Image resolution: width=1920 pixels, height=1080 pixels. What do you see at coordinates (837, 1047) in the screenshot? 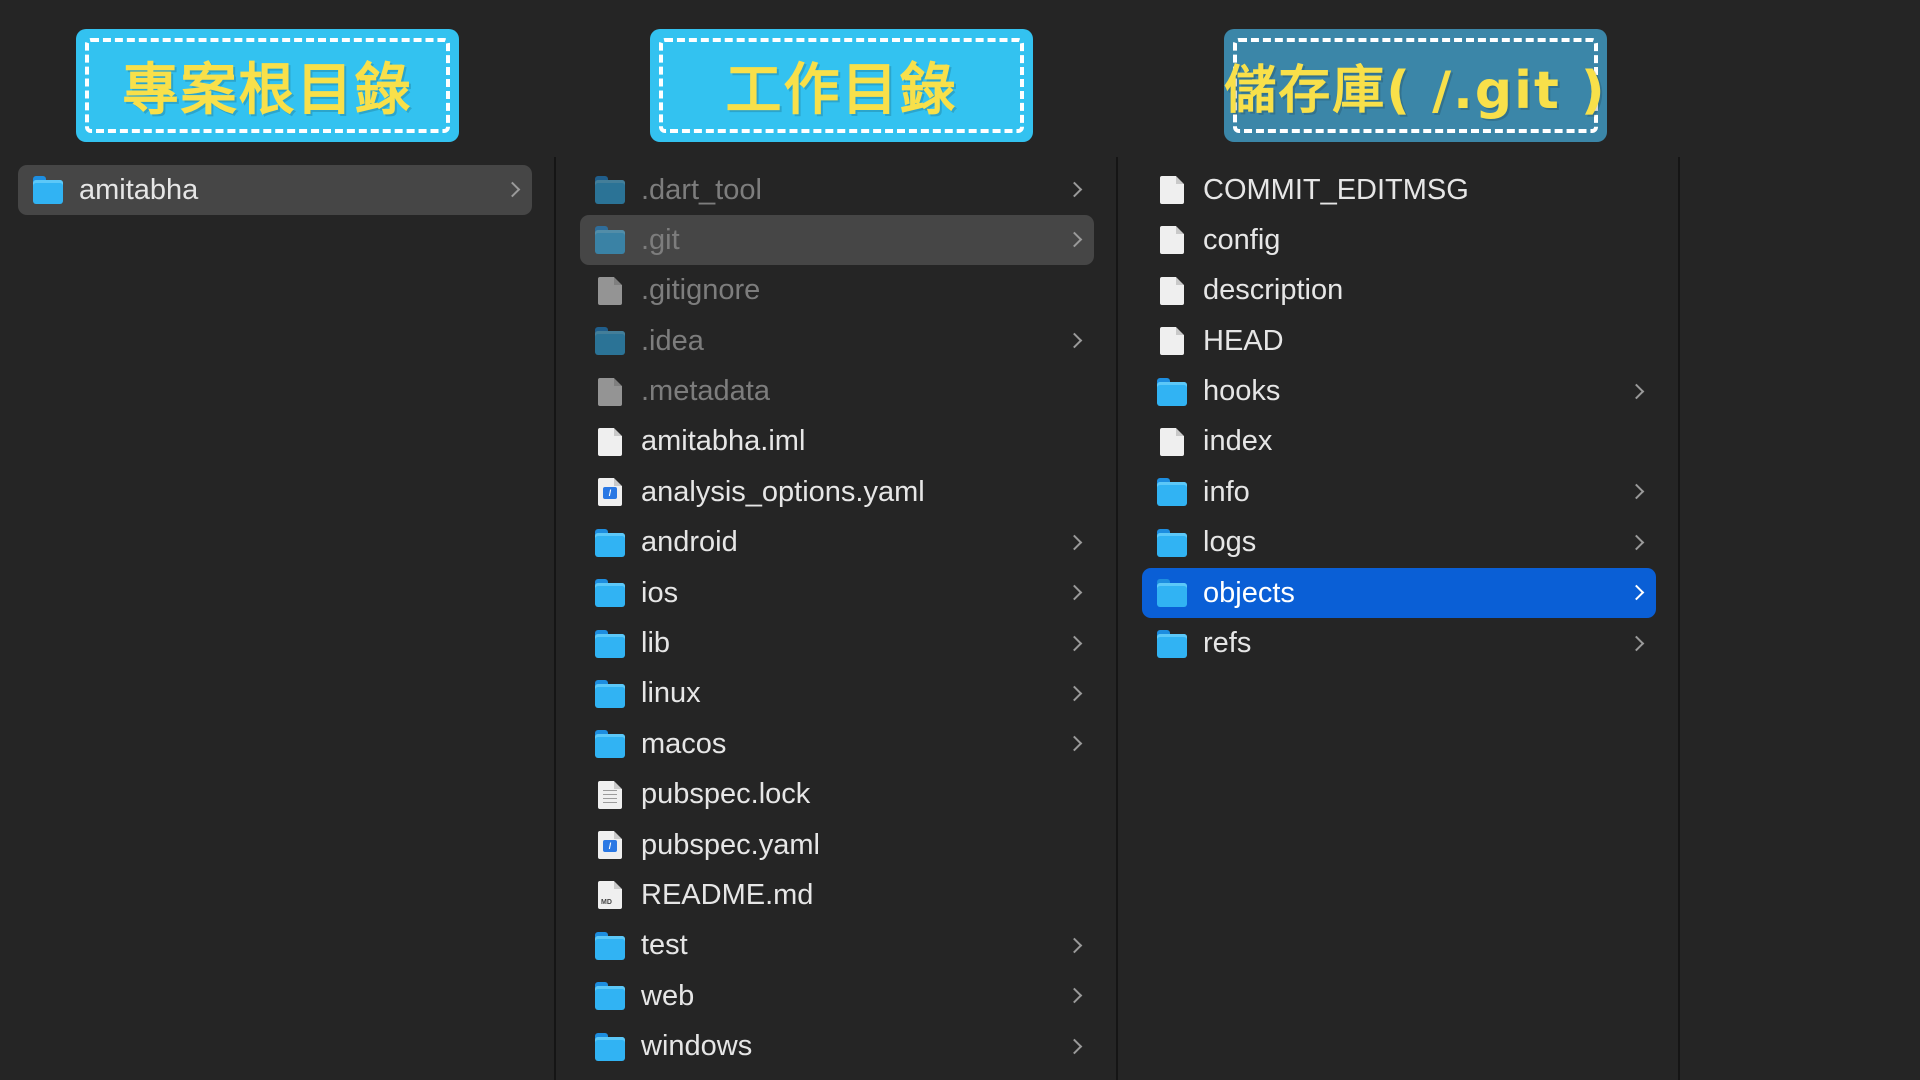
I see `list-item: windows` at bounding box center [837, 1047].